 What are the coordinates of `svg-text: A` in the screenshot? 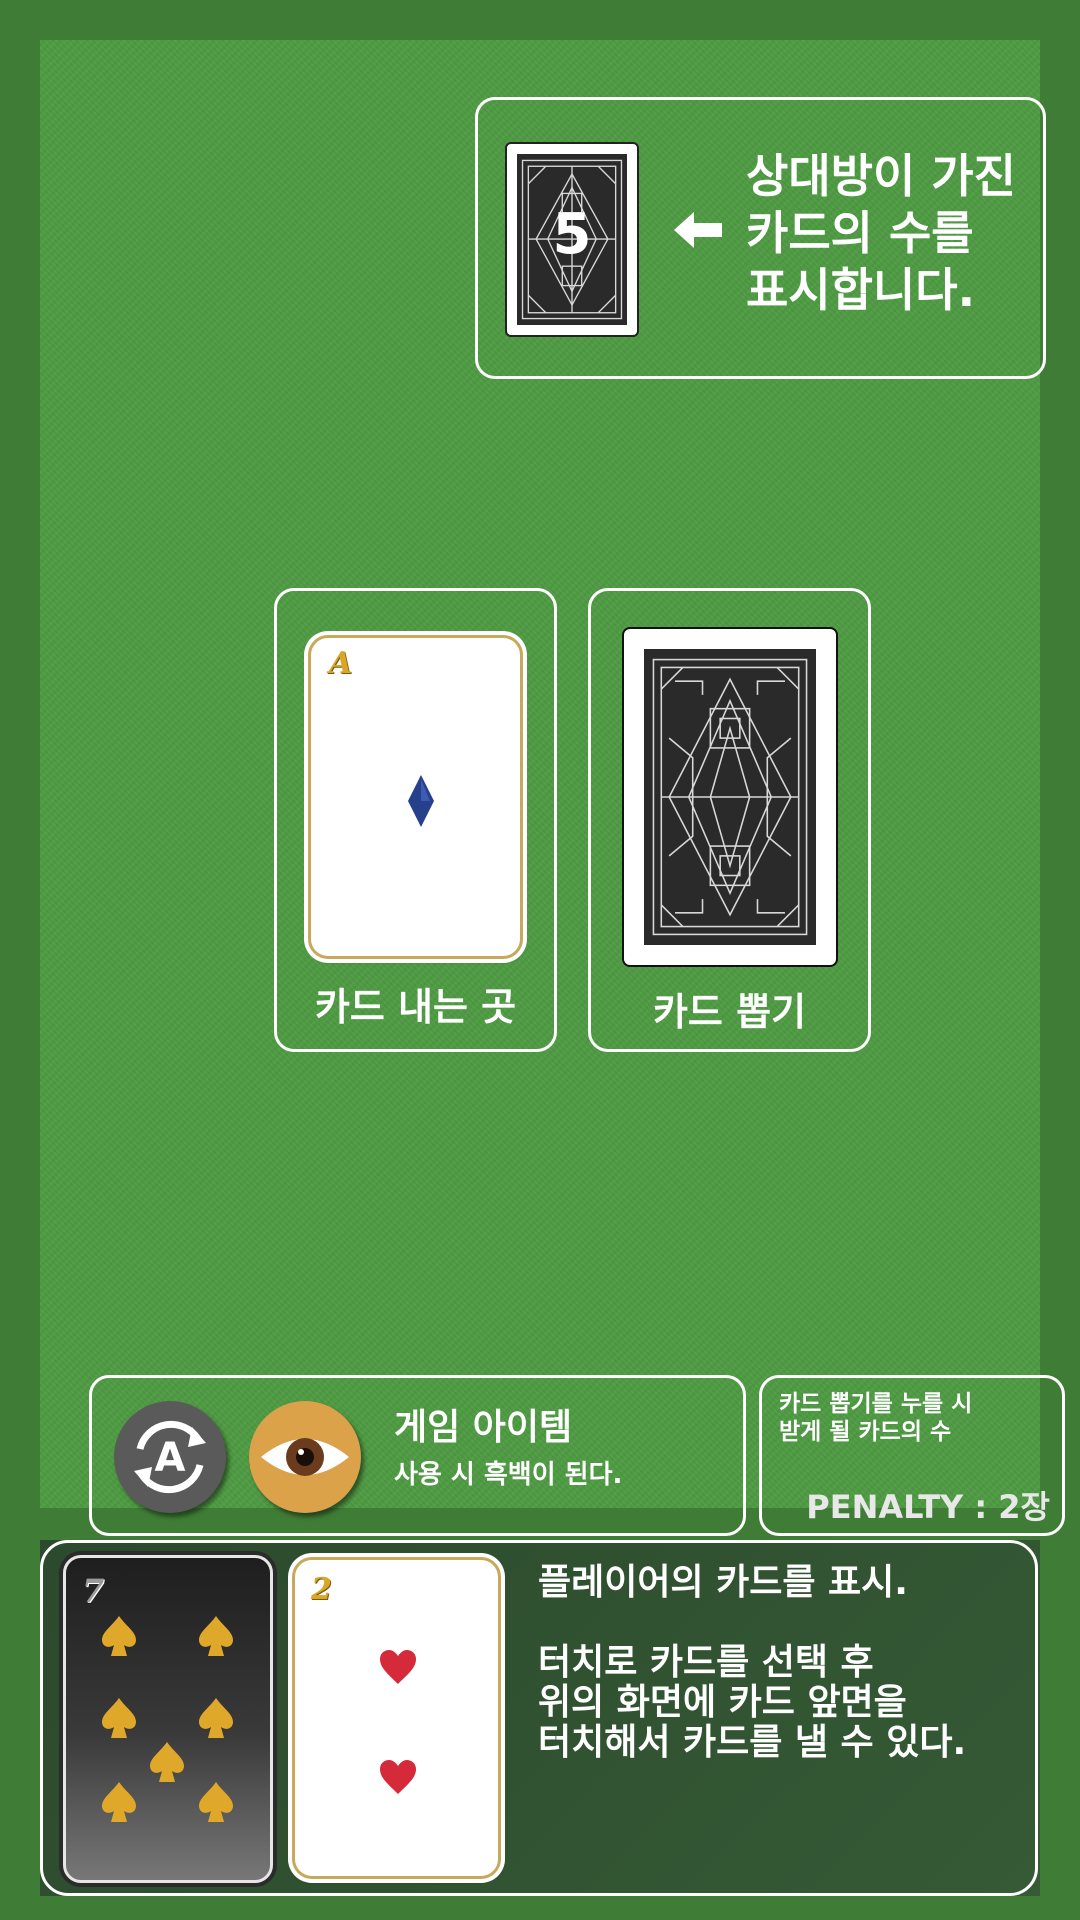 It's located at (170, 1458).